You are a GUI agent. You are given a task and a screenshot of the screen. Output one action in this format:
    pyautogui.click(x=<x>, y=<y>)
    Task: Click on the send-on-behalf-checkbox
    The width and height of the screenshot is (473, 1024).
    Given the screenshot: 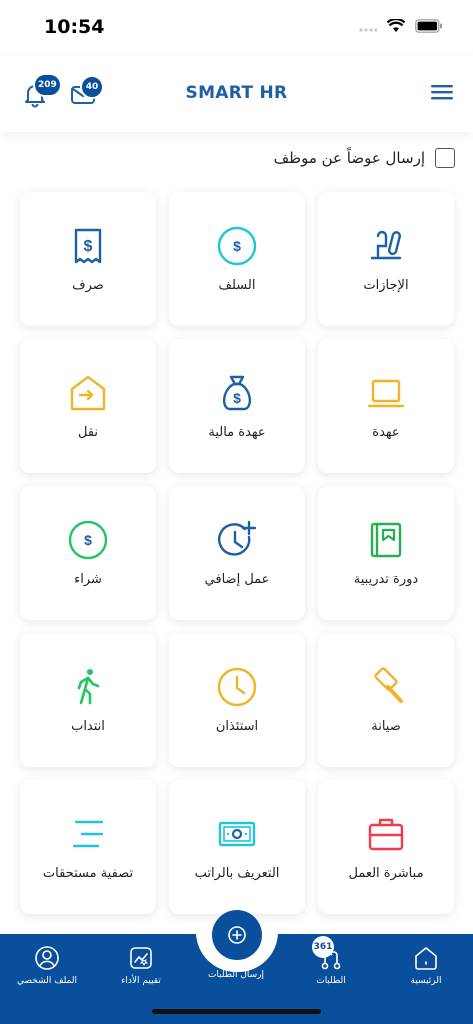 What is the action you would take?
    pyautogui.click(x=445, y=158)
    